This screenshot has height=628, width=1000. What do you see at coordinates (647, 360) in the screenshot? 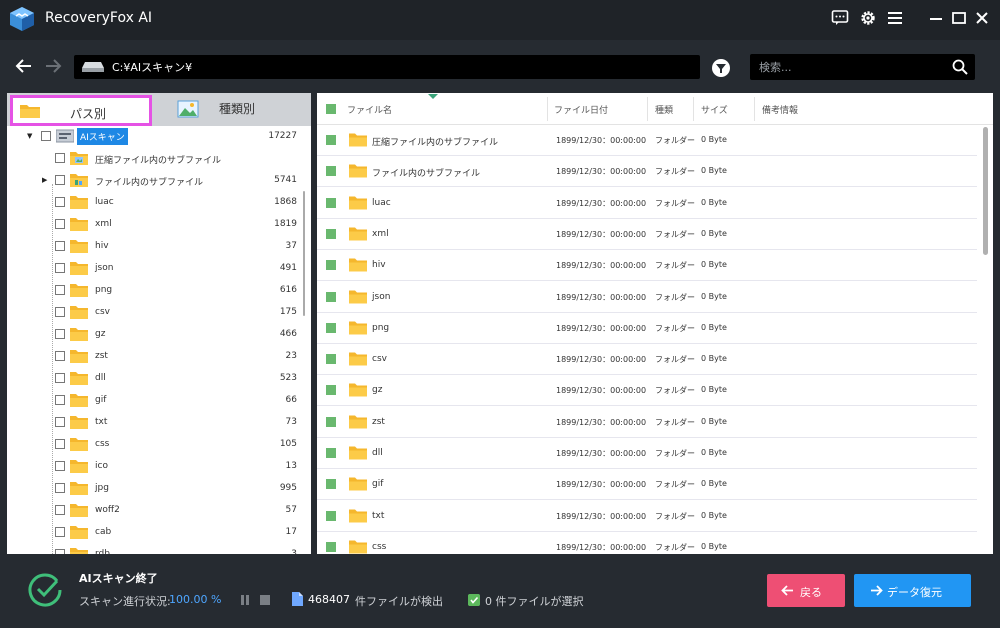
I see `table-row: csv 1899/12/30：00:00:00 フォルダー 0 Byte` at bounding box center [647, 360].